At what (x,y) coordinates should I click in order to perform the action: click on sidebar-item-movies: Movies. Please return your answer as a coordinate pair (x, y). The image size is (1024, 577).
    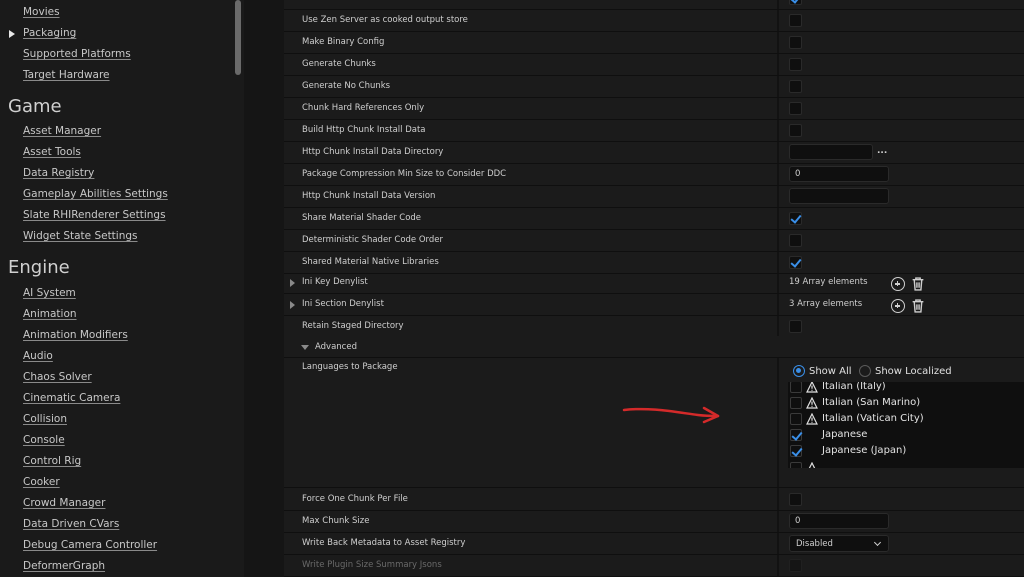
    Looking at the image, I should click on (41, 12).